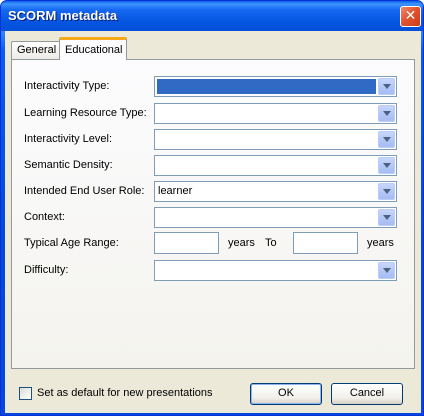 The width and height of the screenshot is (424, 416). Describe the element at coordinates (275, 113) in the screenshot. I see `learning-resource-type-select` at that location.